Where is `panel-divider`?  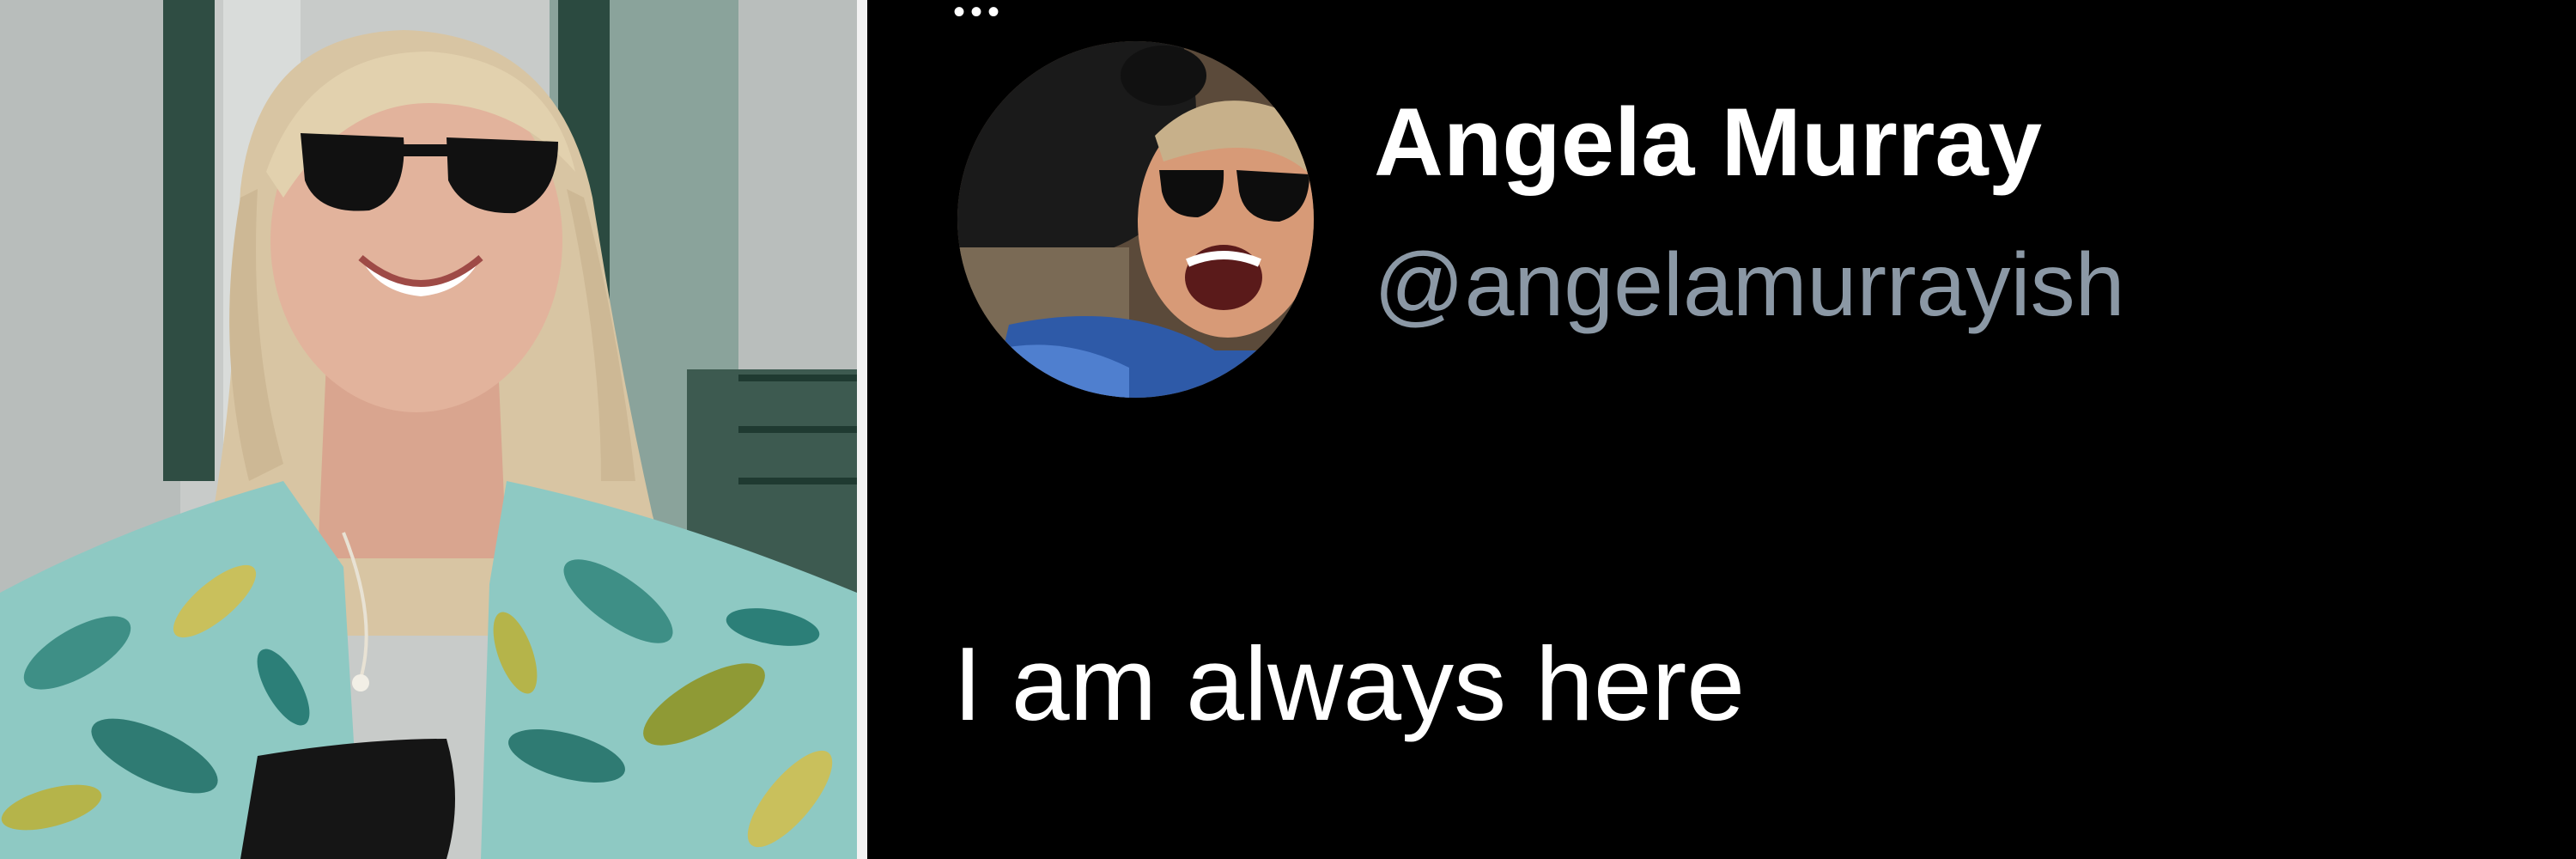 panel-divider is located at coordinates (862, 430).